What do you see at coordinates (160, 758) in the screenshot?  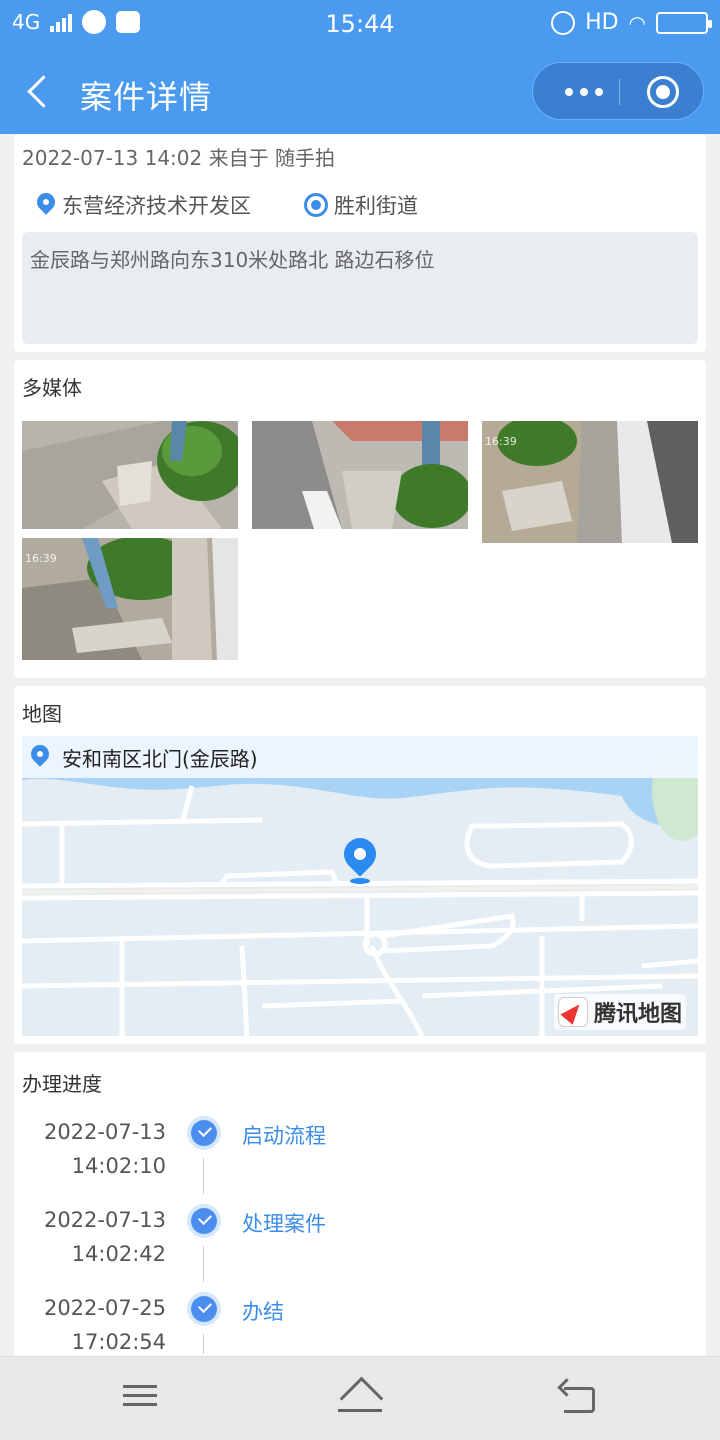 I see `map-address: 安和南区北门(金辰路)` at bounding box center [160, 758].